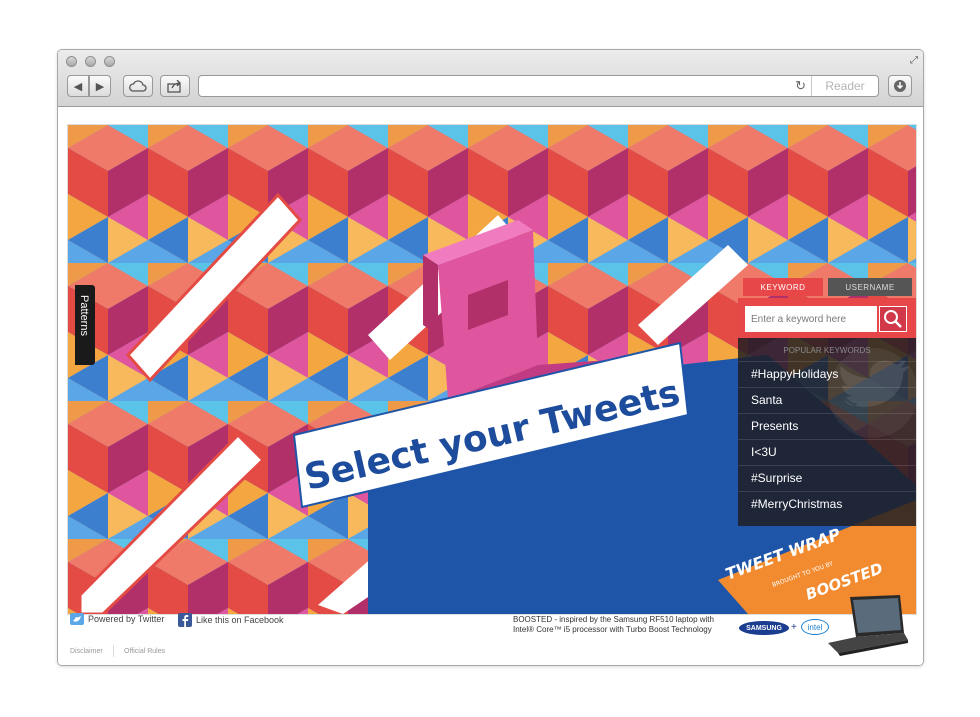 This screenshot has height=717, width=980. What do you see at coordinates (800, 86) in the screenshot?
I see `reload-icon: ↻` at bounding box center [800, 86].